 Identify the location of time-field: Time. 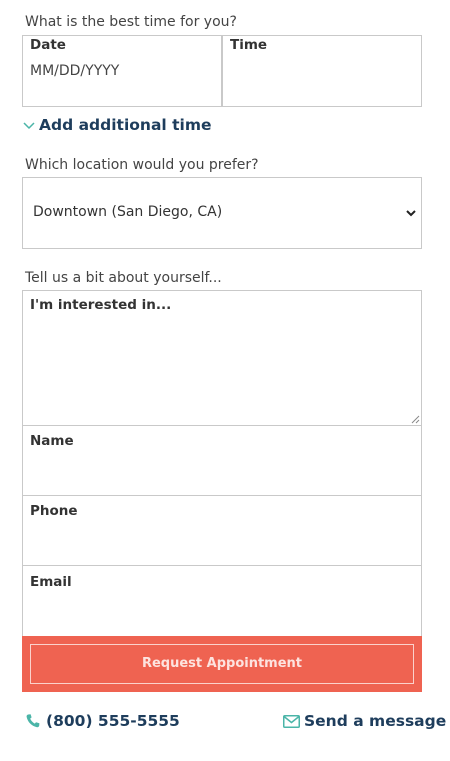
(322, 71).